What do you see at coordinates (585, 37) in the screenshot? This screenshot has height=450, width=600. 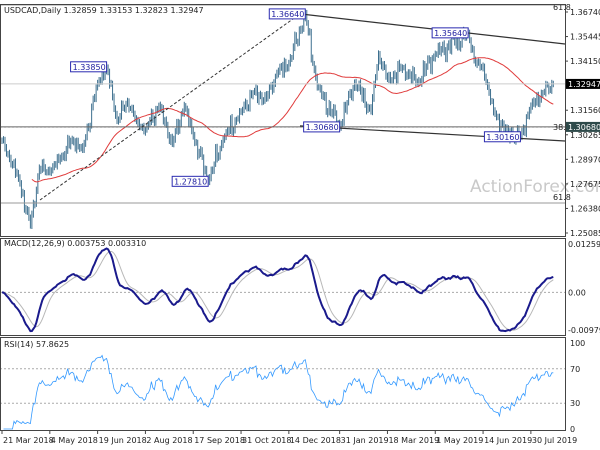 I see `price-tick-label: 1.35445` at bounding box center [585, 37].